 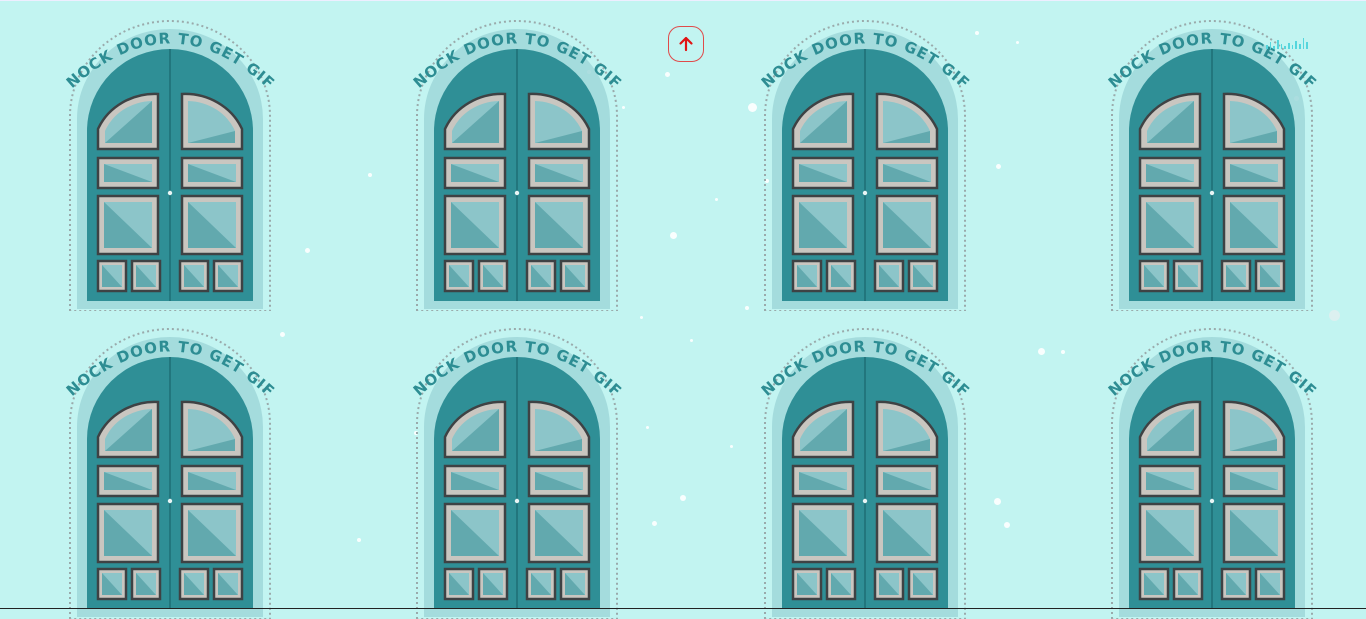 What do you see at coordinates (1287, 42) in the screenshot?
I see `music-toggle-button` at bounding box center [1287, 42].